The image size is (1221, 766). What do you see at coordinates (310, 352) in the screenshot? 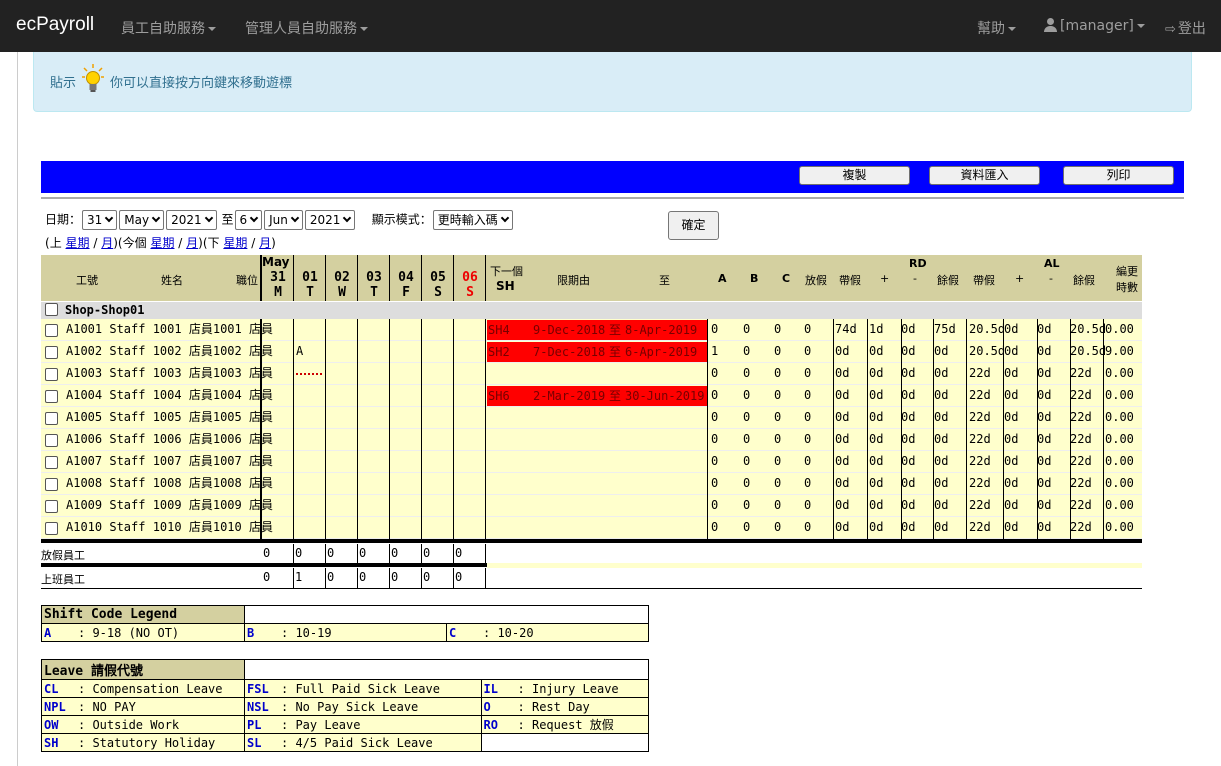
I see `day-cell: A` at bounding box center [310, 352].